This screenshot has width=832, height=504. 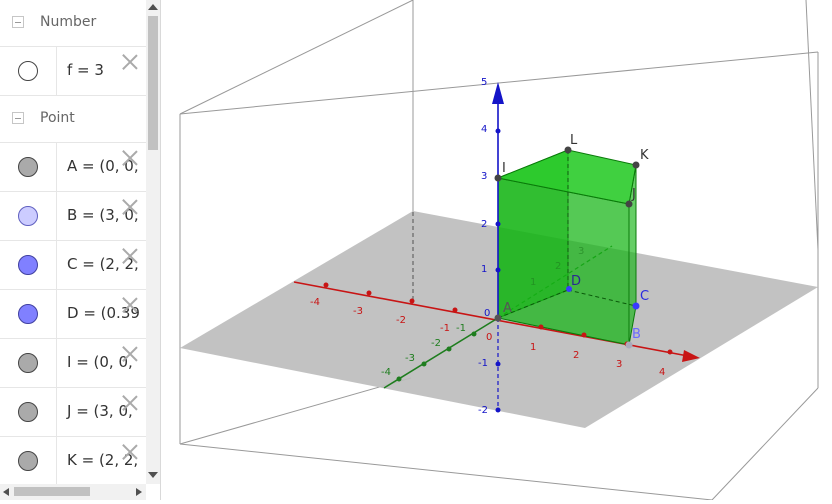 I want to click on horizontal-scrollbar-thumb, so click(x=52, y=491).